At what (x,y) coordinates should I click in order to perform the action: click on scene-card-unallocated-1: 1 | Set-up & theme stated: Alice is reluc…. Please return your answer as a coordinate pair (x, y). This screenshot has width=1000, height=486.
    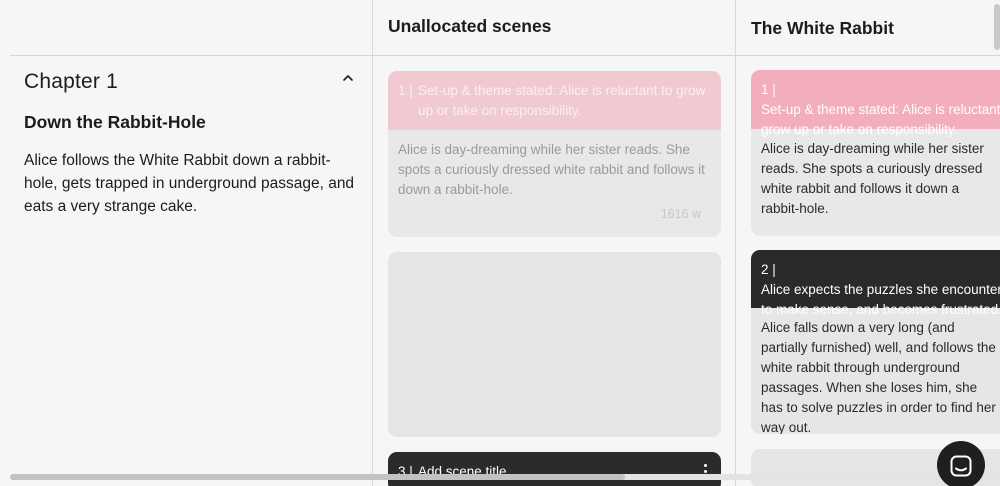
    Looking at the image, I should click on (554, 154).